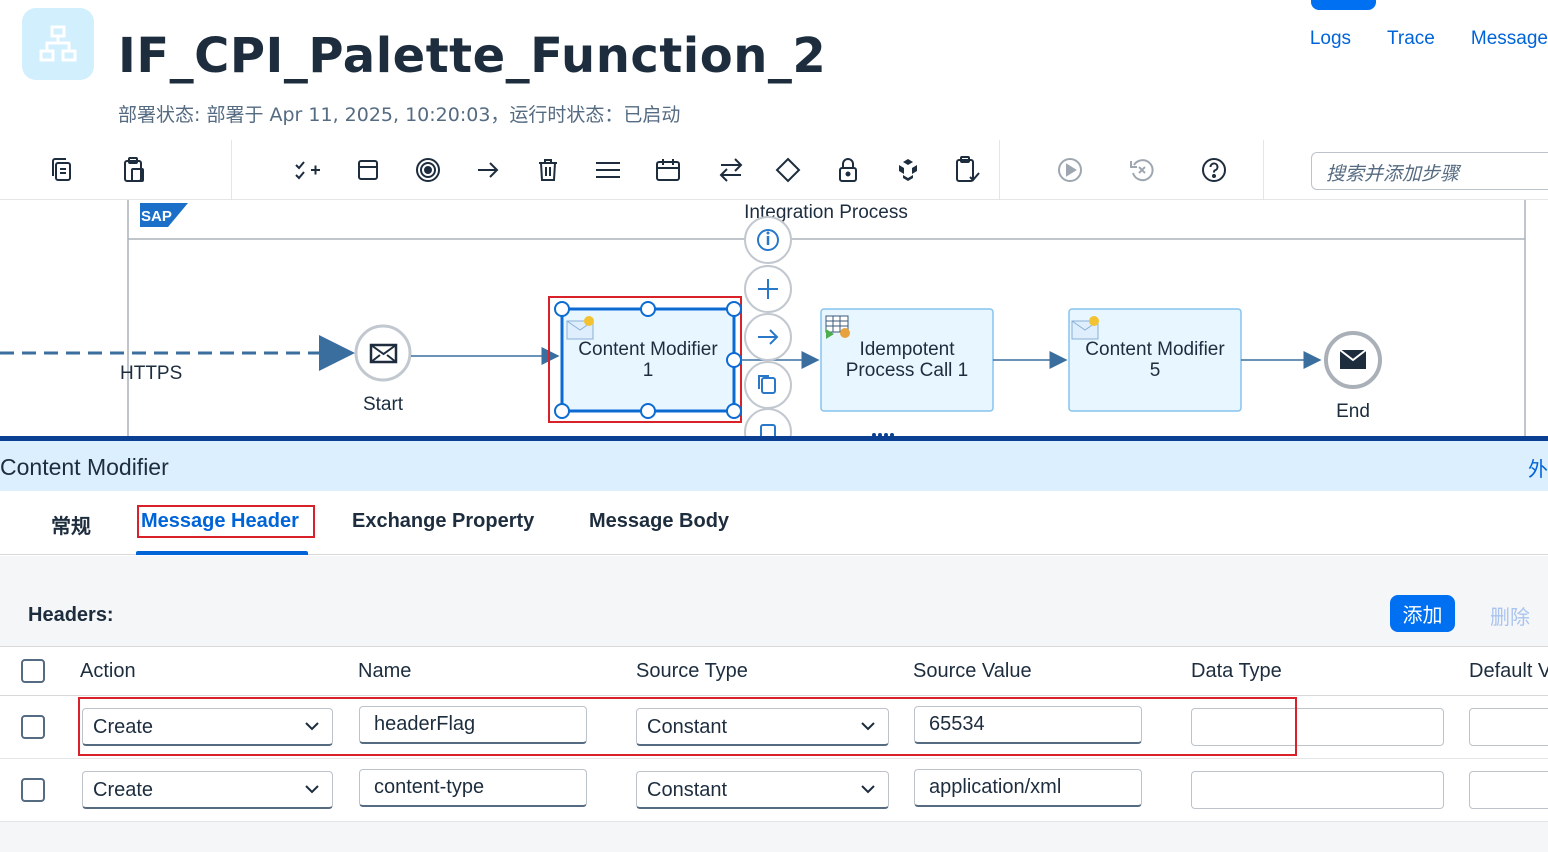  What do you see at coordinates (383, 353) in the screenshot?
I see `start-event` at bounding box center [383, 353].